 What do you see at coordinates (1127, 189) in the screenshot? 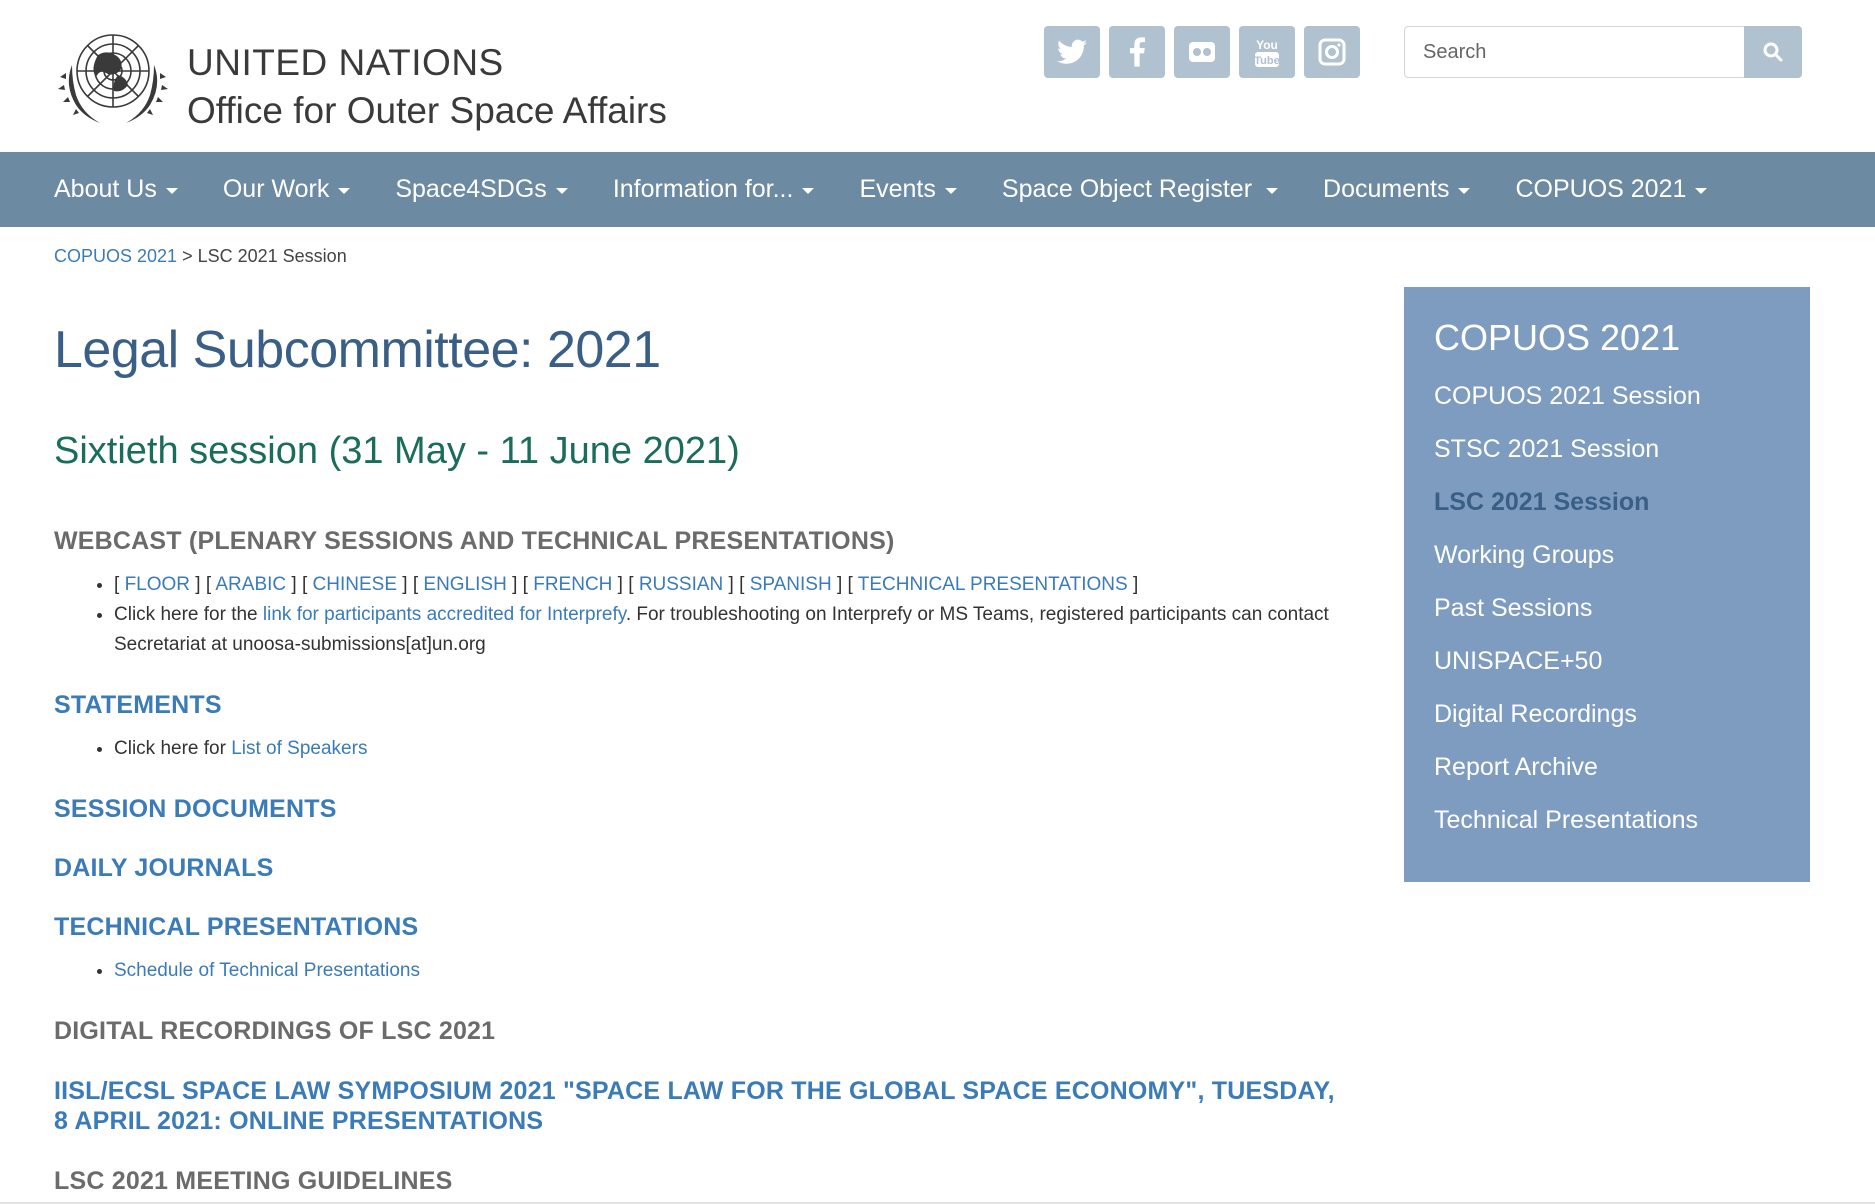
I see `nav-label: Space Object Register` at bounding box center [1127, 189].